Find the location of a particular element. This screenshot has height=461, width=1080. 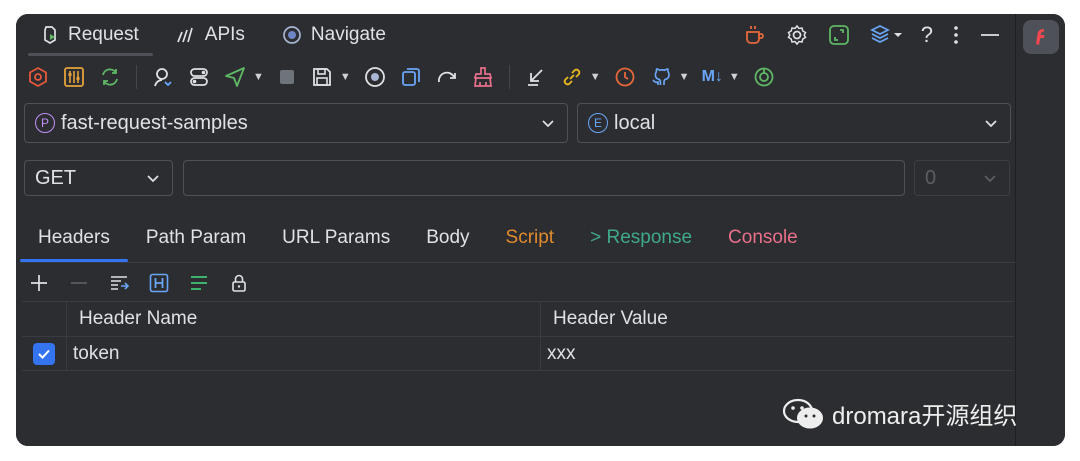

header-value-cell: xxx is located at coordinates (777, 353).